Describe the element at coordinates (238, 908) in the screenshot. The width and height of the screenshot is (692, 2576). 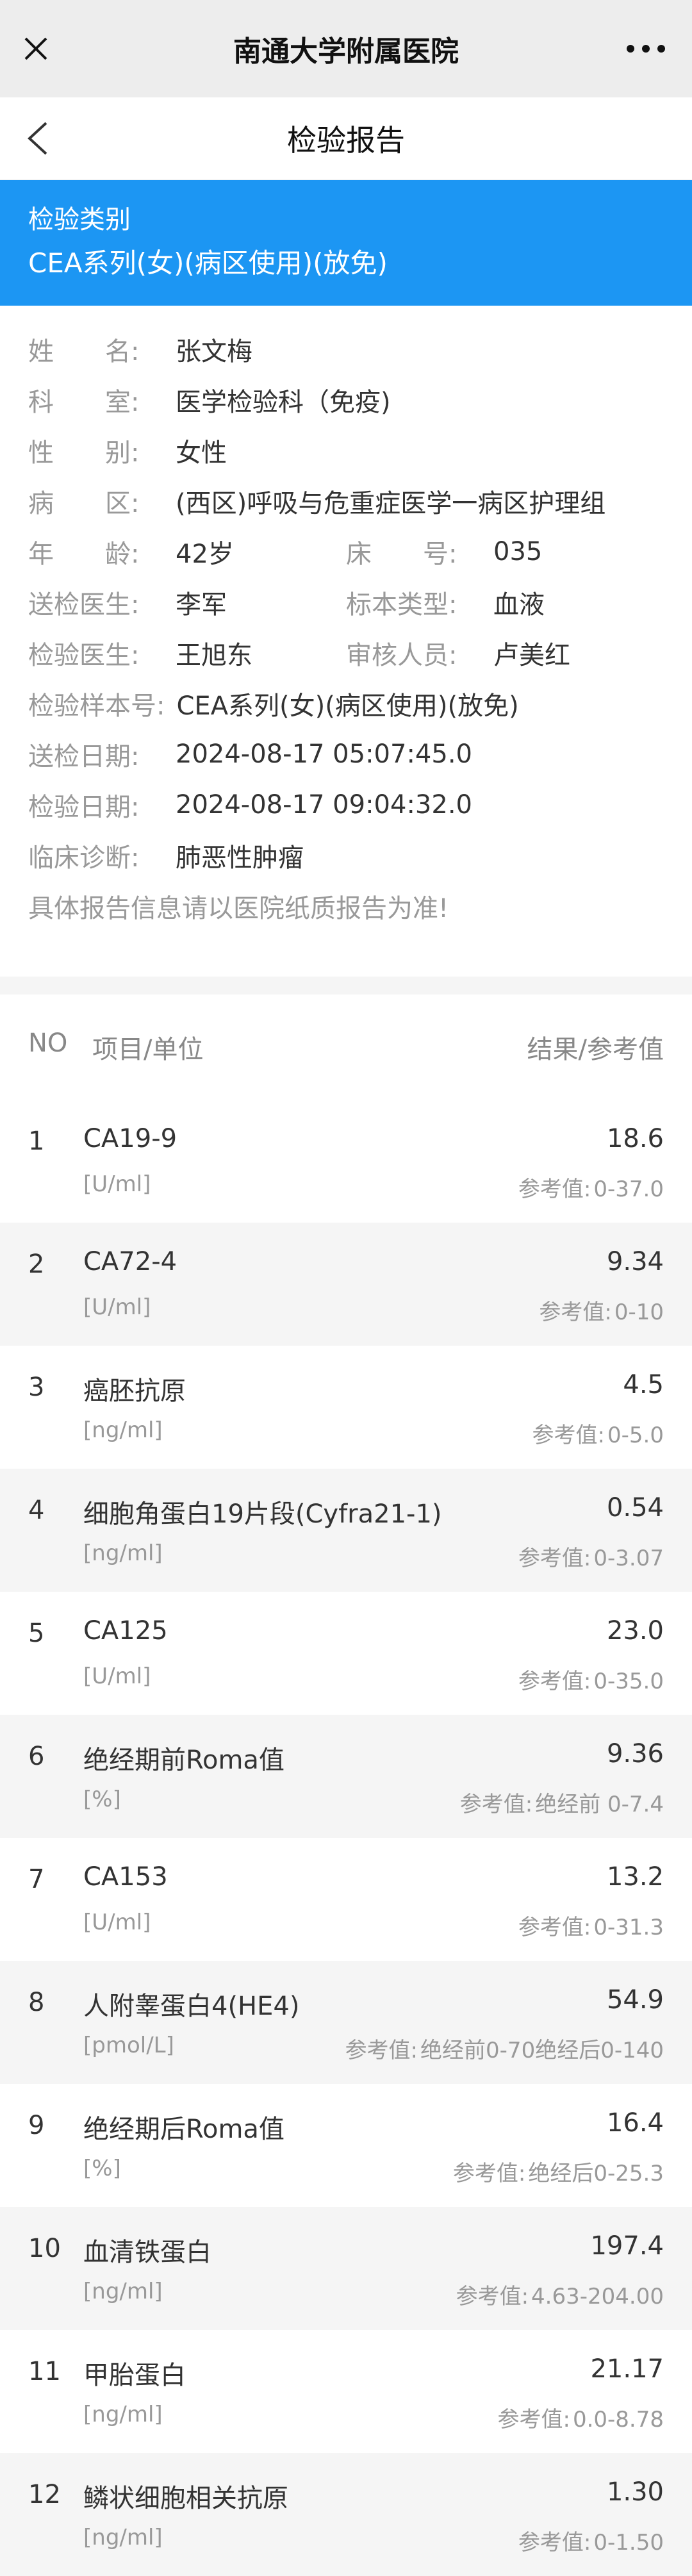
I see `report-disclaimer: 具体报告信息请以医院纸质报告为准!` at that location.